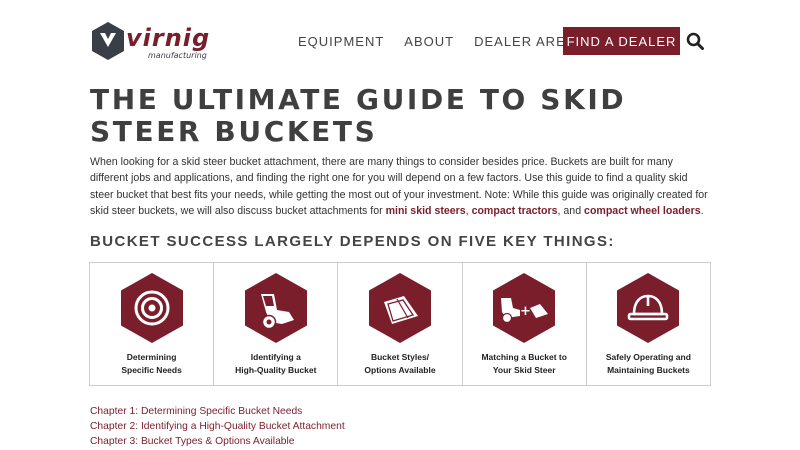 The height and width of the screenshot is (450, 800). What do you see at coordinates (276, 369) in the screenshot?
I see `card-label-line: High-Quality Bucket` at bounding box center [276, 369].